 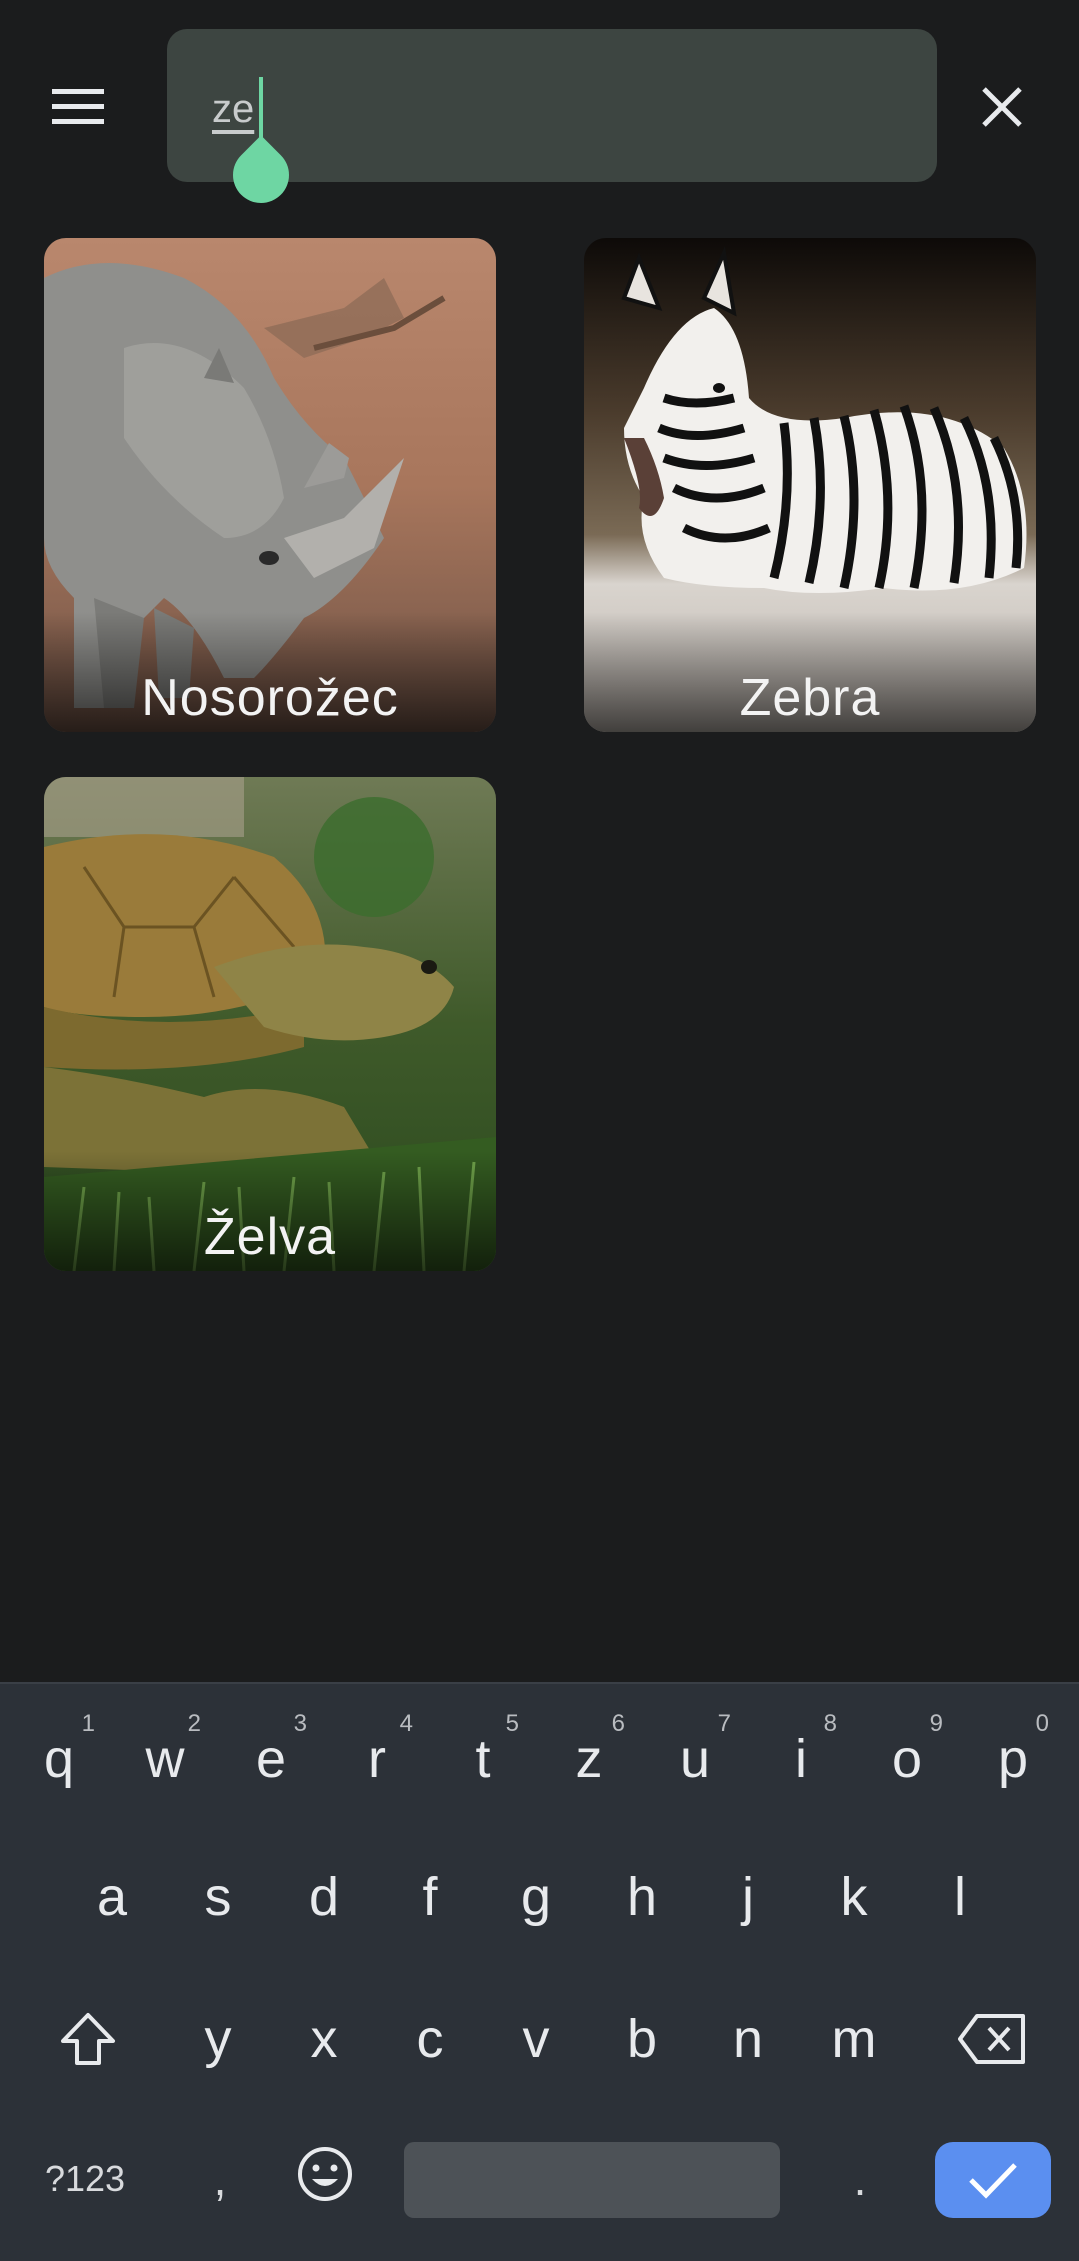 What do you see at coordinates (324, 1897) in the screenshot?
I see `key-d: d` at bounding box center [324, 1897].